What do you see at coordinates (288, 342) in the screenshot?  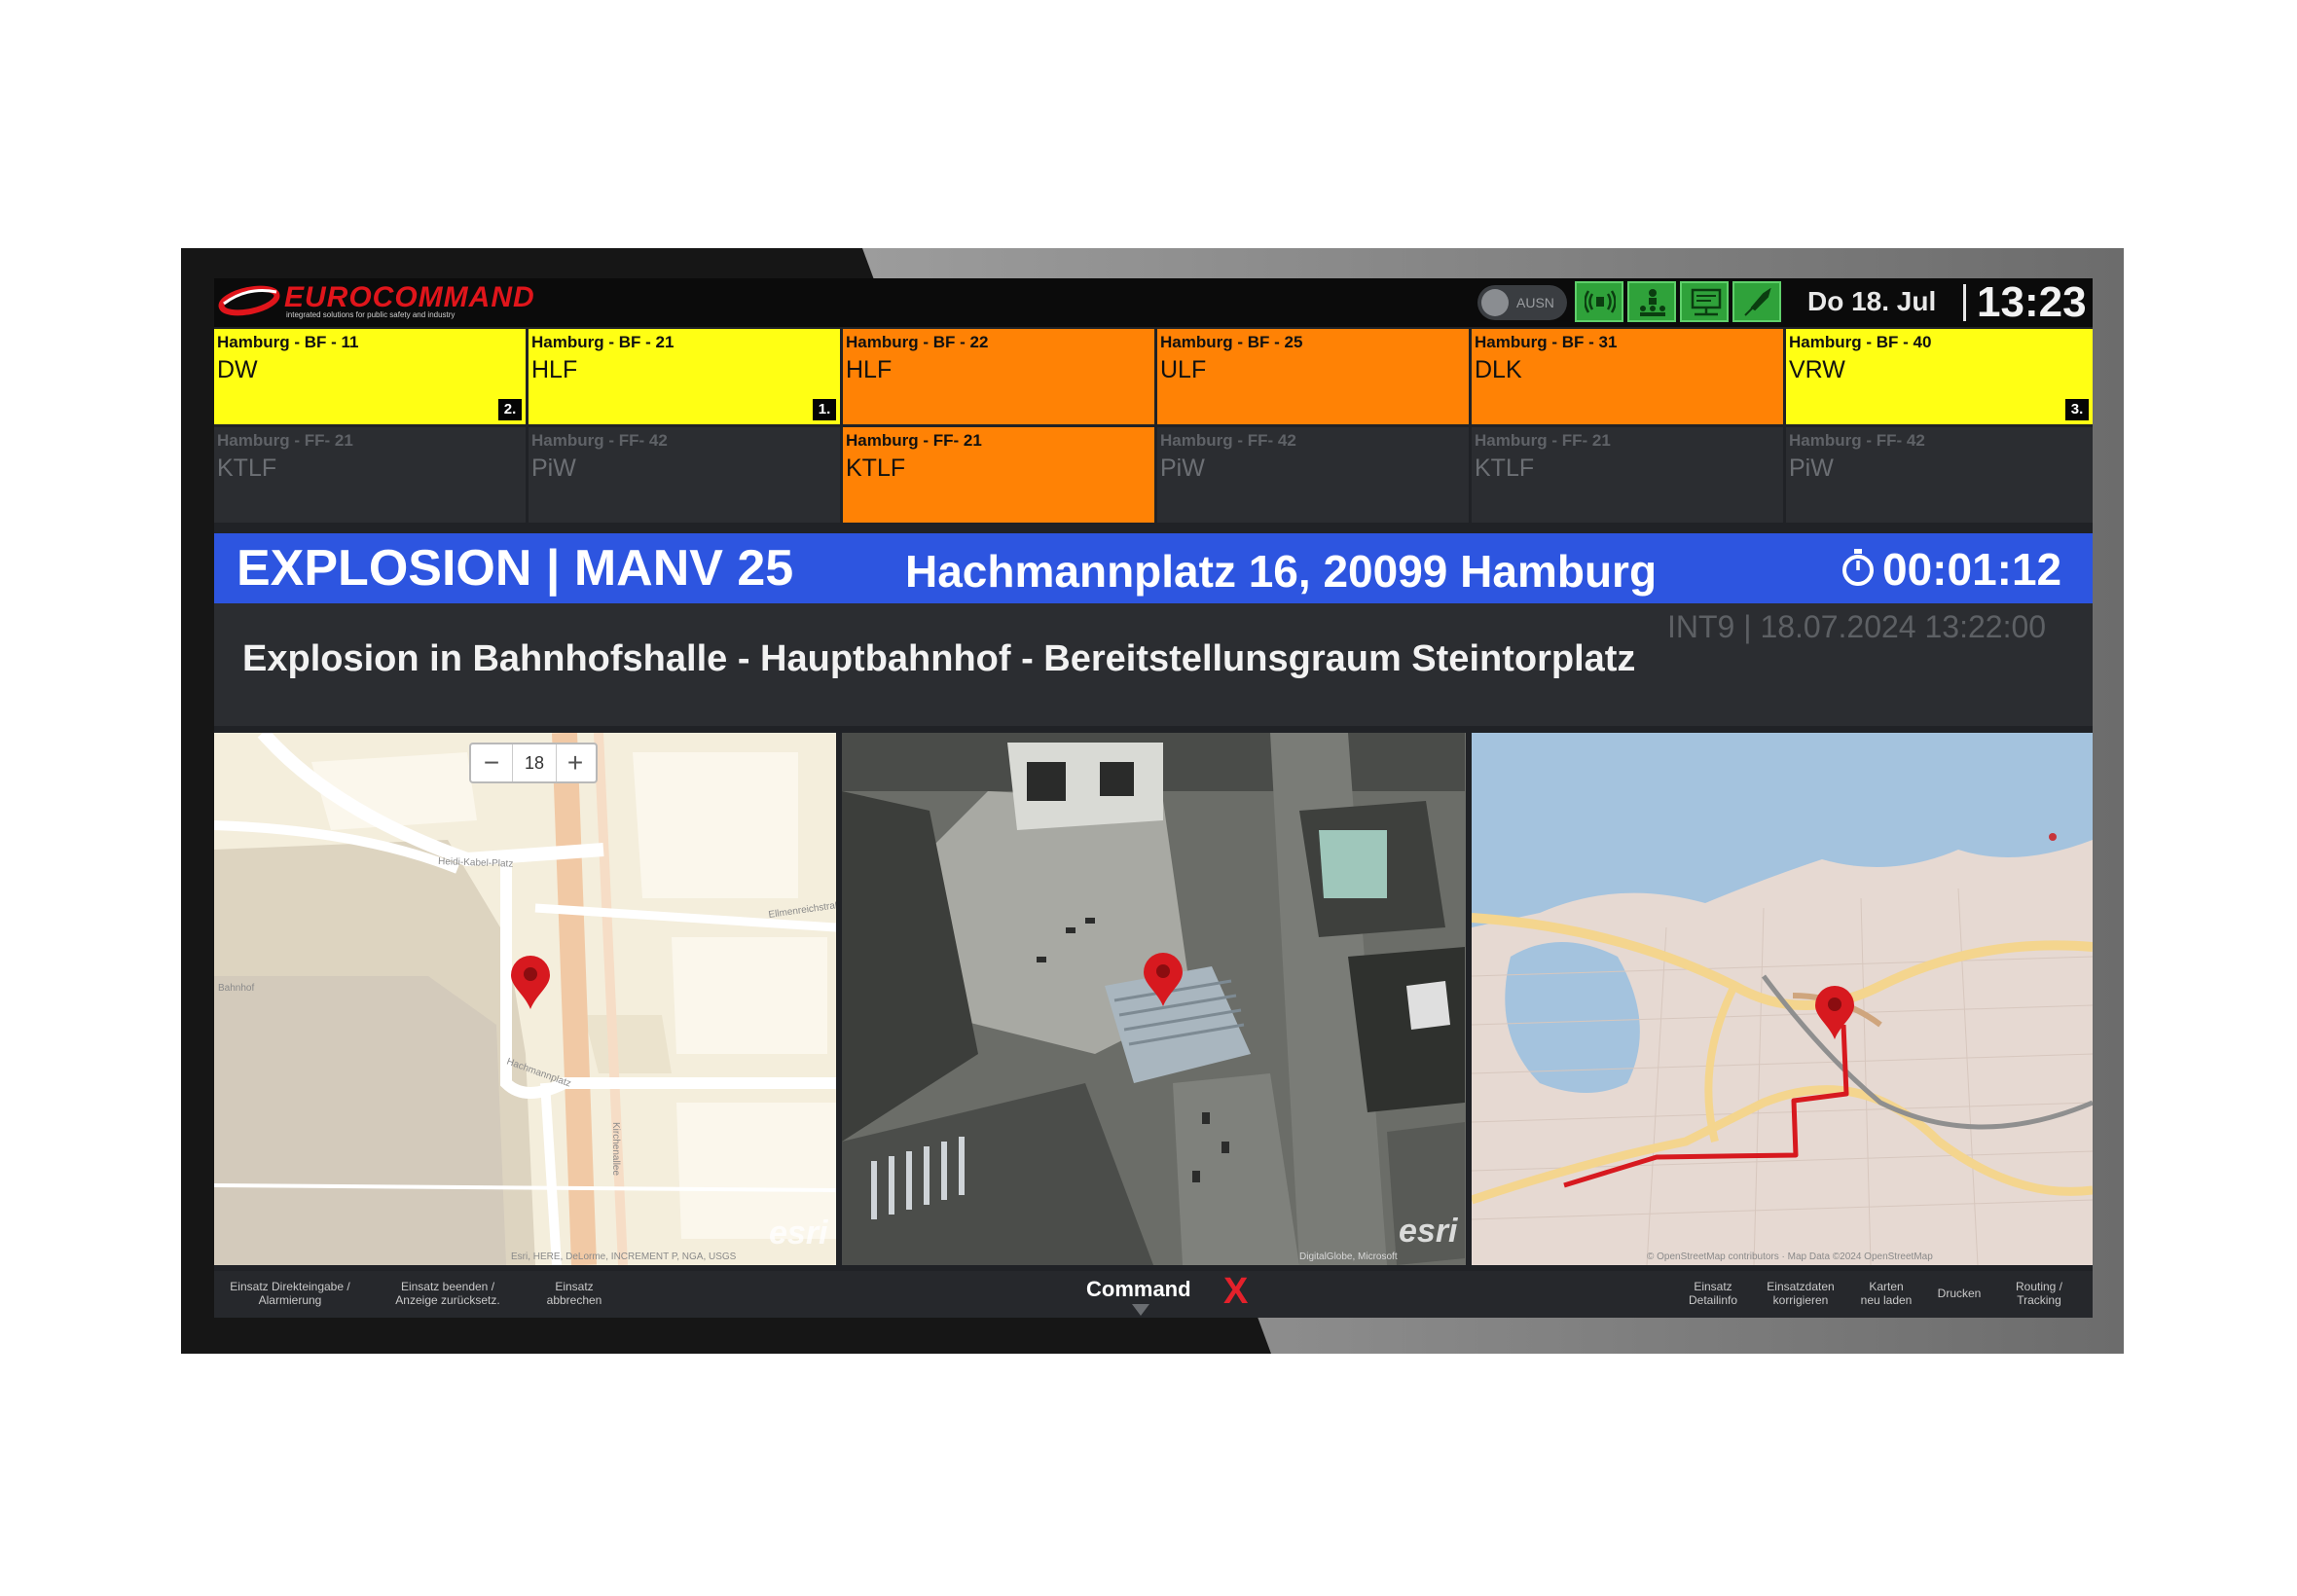 I see `unit-station: Hamburg - BF - 11` at bounding box center [288, 342].